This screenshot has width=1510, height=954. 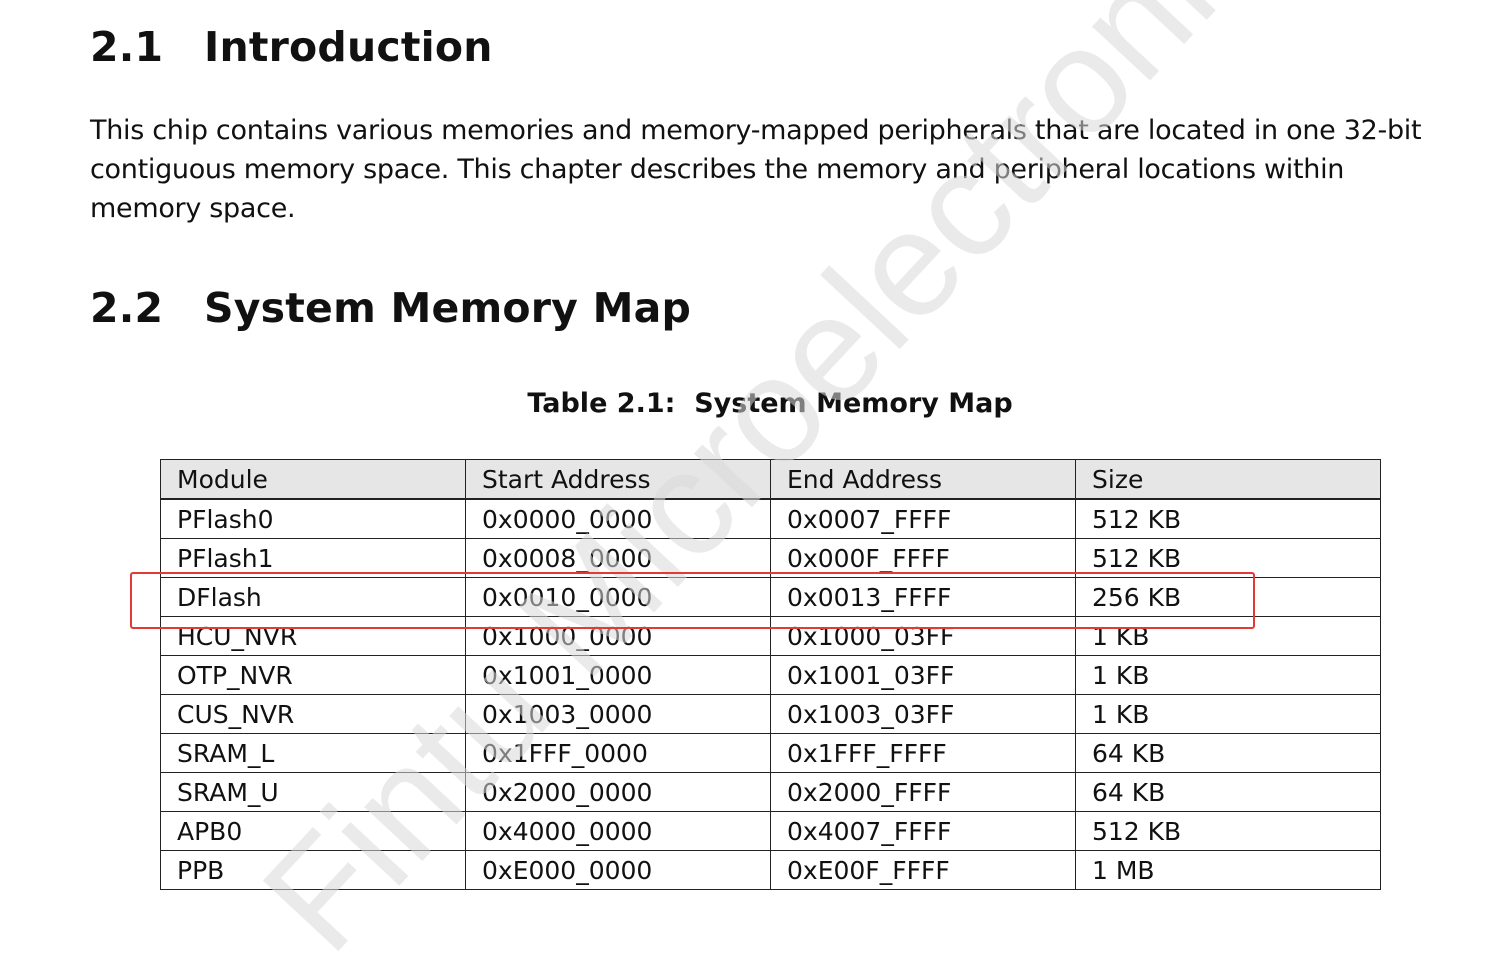 I want to click on cell-module: PFlash0, so click(x=313, y=518).